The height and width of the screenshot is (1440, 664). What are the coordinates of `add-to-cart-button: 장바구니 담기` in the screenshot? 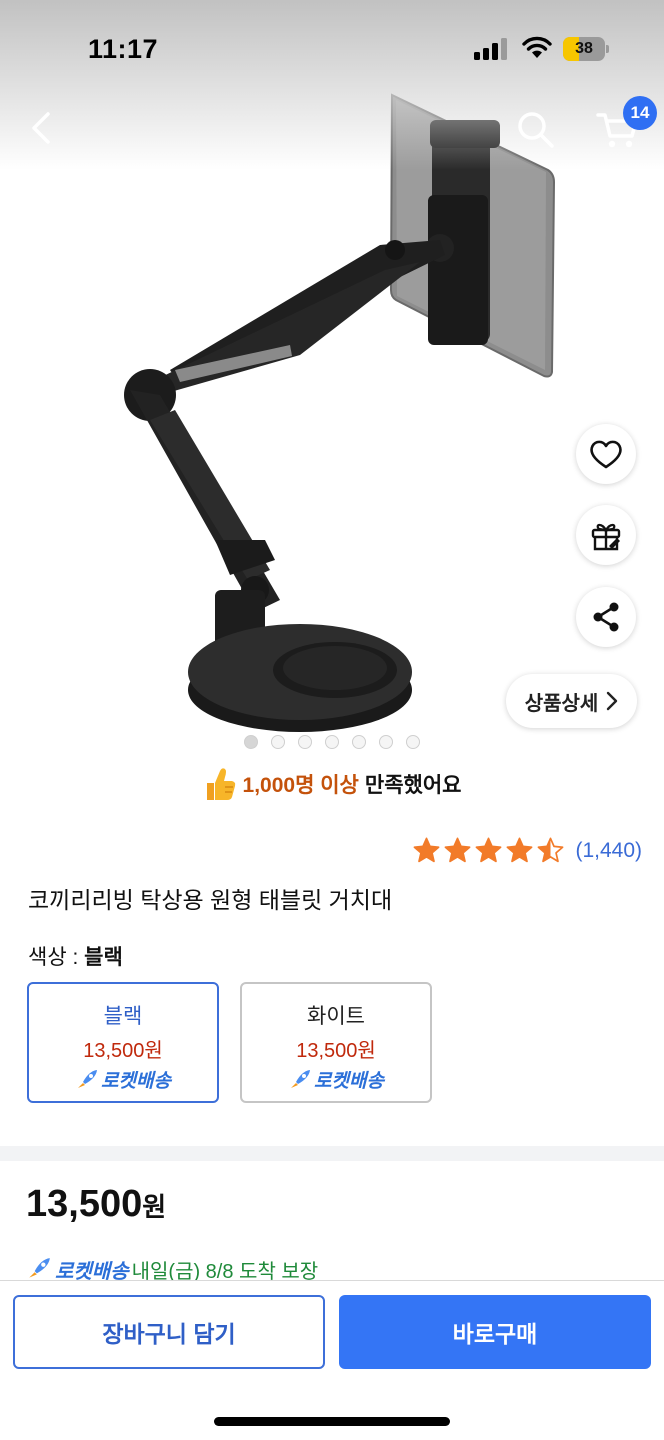 It's located at (169, 1332).